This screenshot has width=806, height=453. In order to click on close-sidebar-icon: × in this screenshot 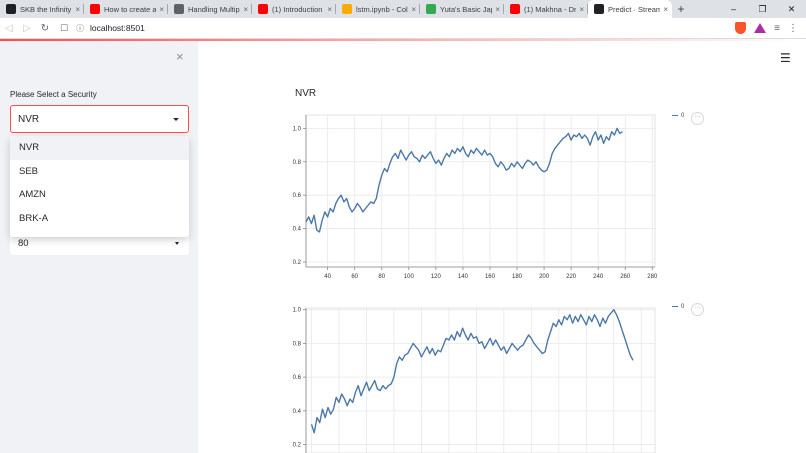, I will do `click(180, 56)`.